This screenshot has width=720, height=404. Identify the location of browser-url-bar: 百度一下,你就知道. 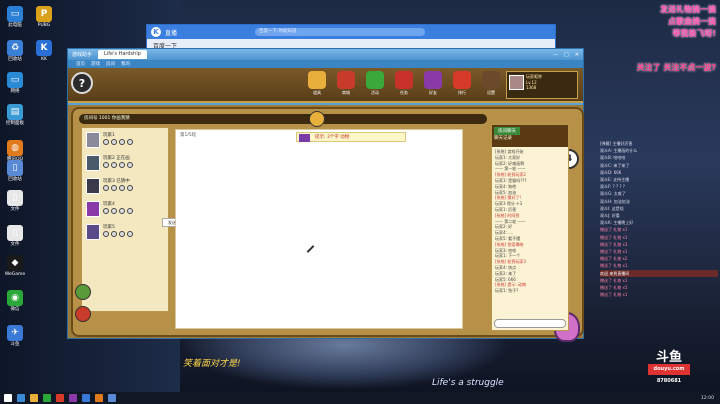
(340, 32).